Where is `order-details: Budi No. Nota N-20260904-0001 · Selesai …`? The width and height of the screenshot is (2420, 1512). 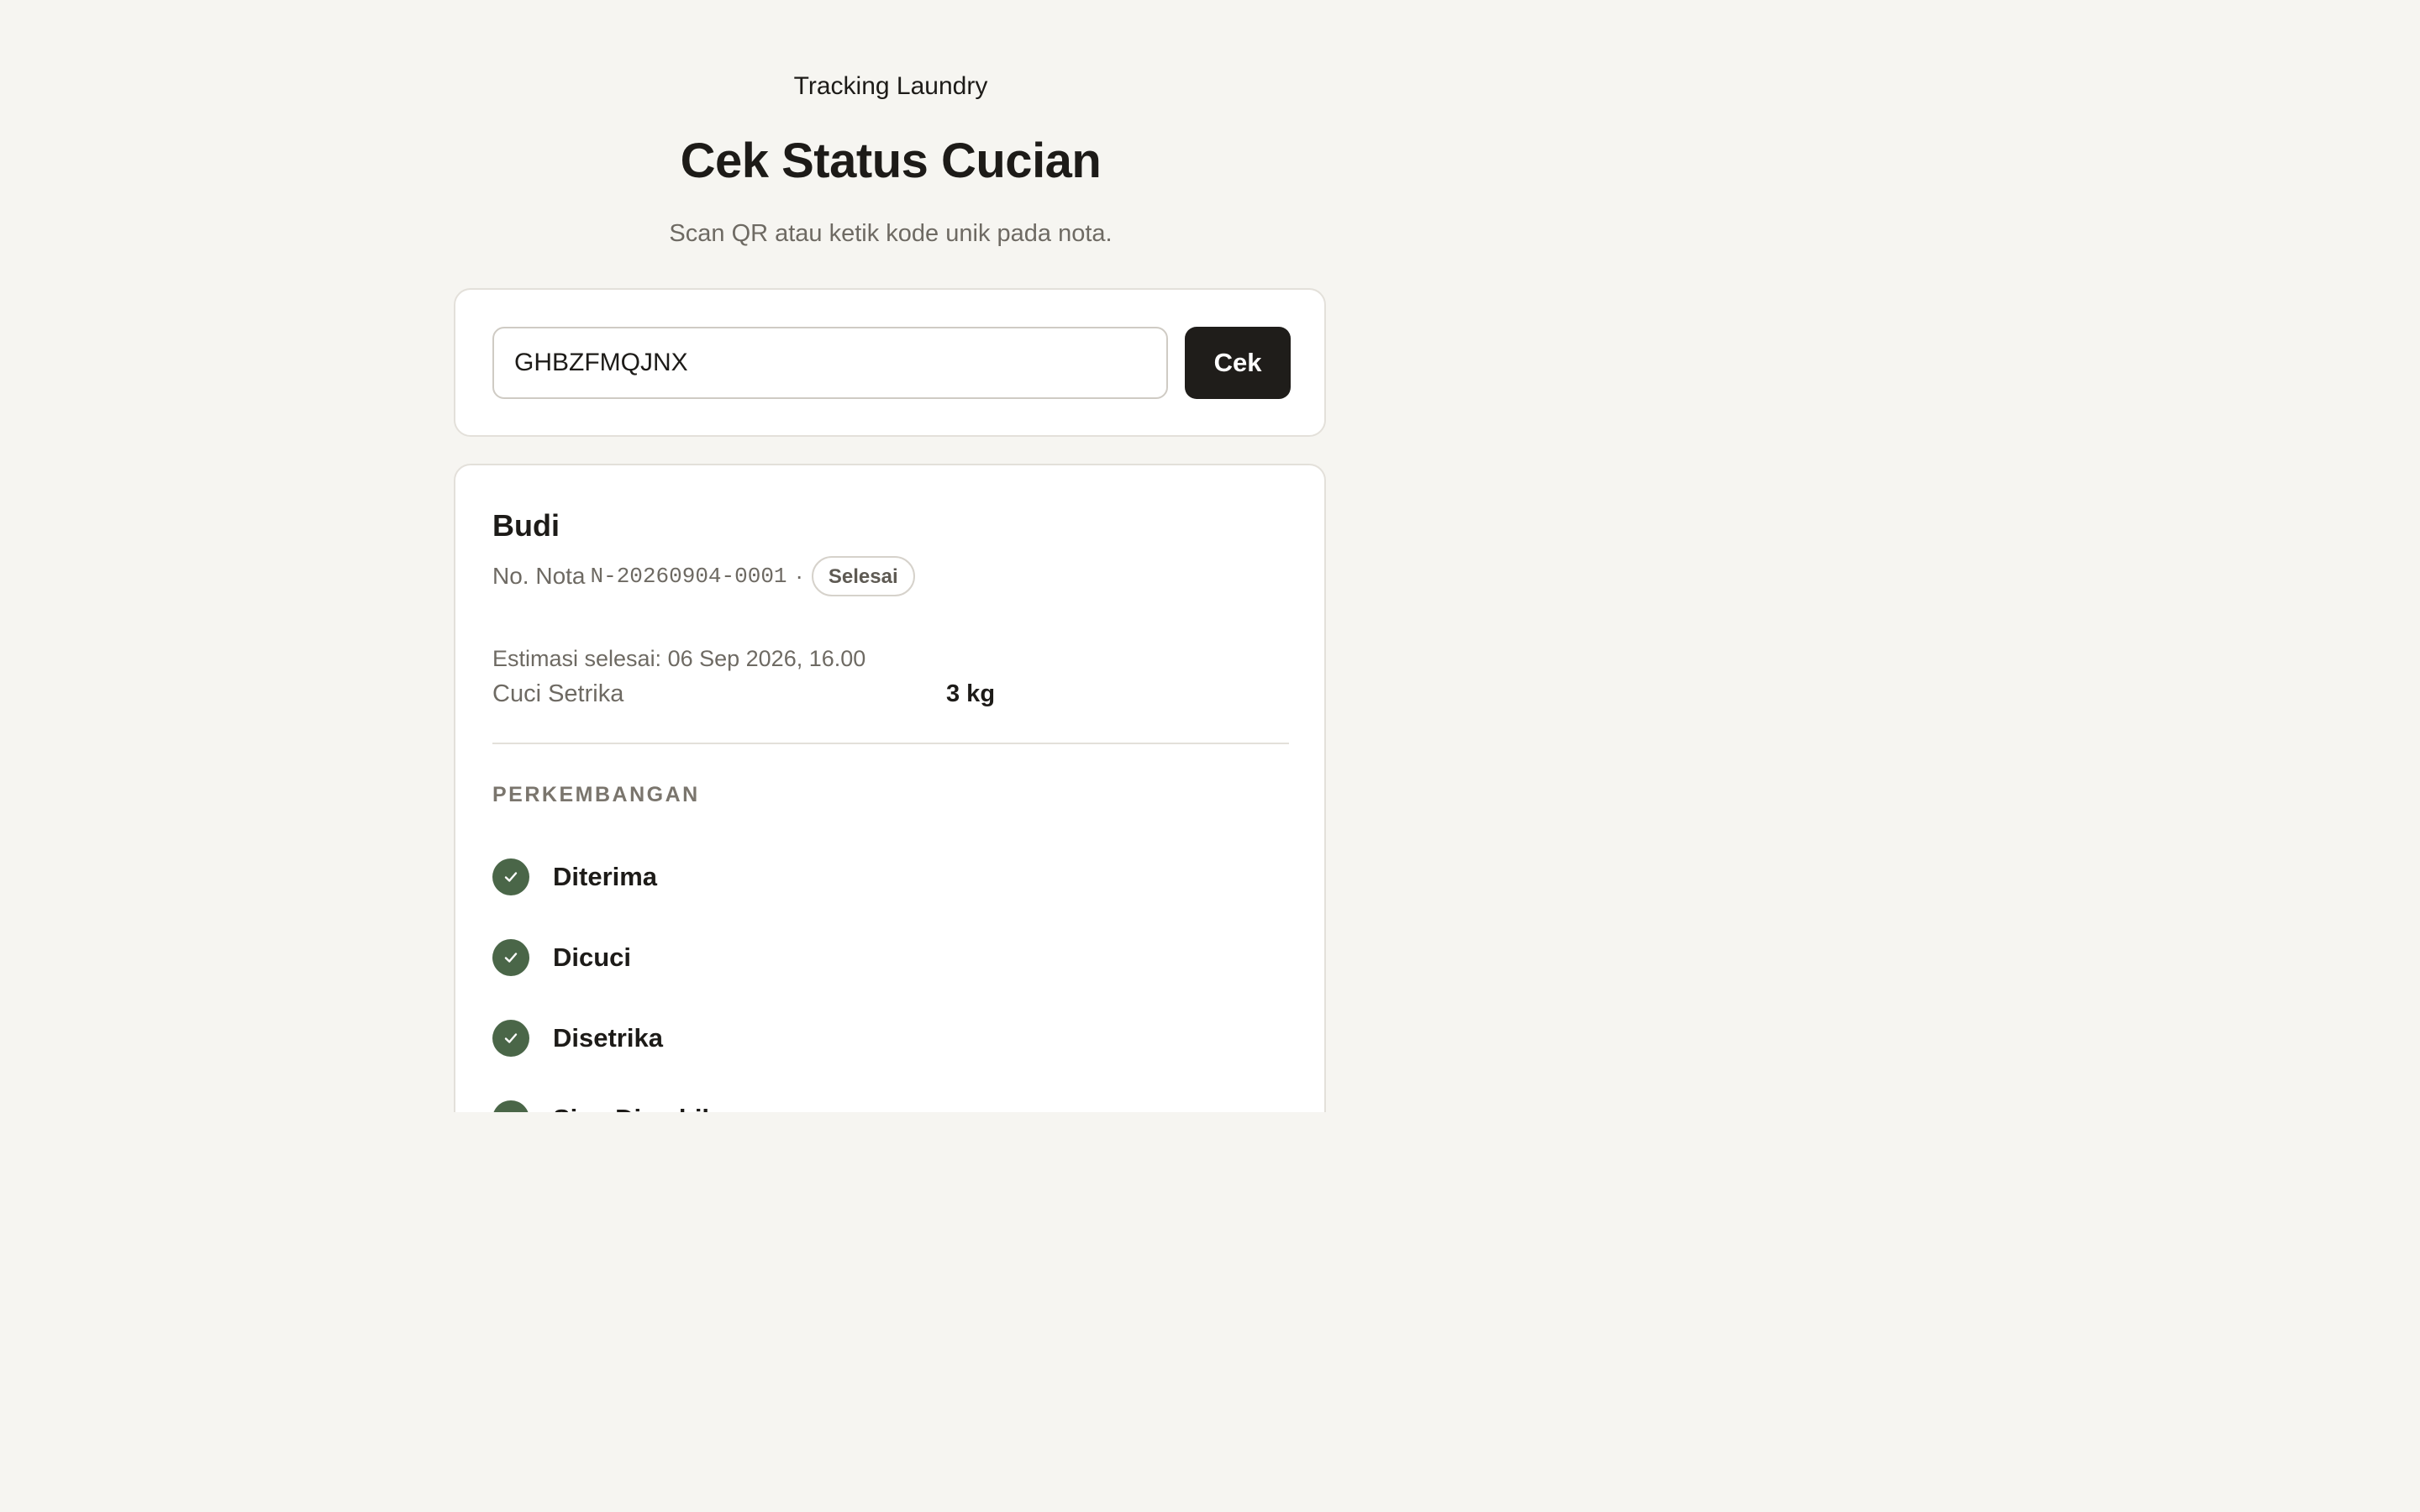 order-details: Budi No. Nota N-20260904-0001 · Selesai … is located at coordinates (891, 831).